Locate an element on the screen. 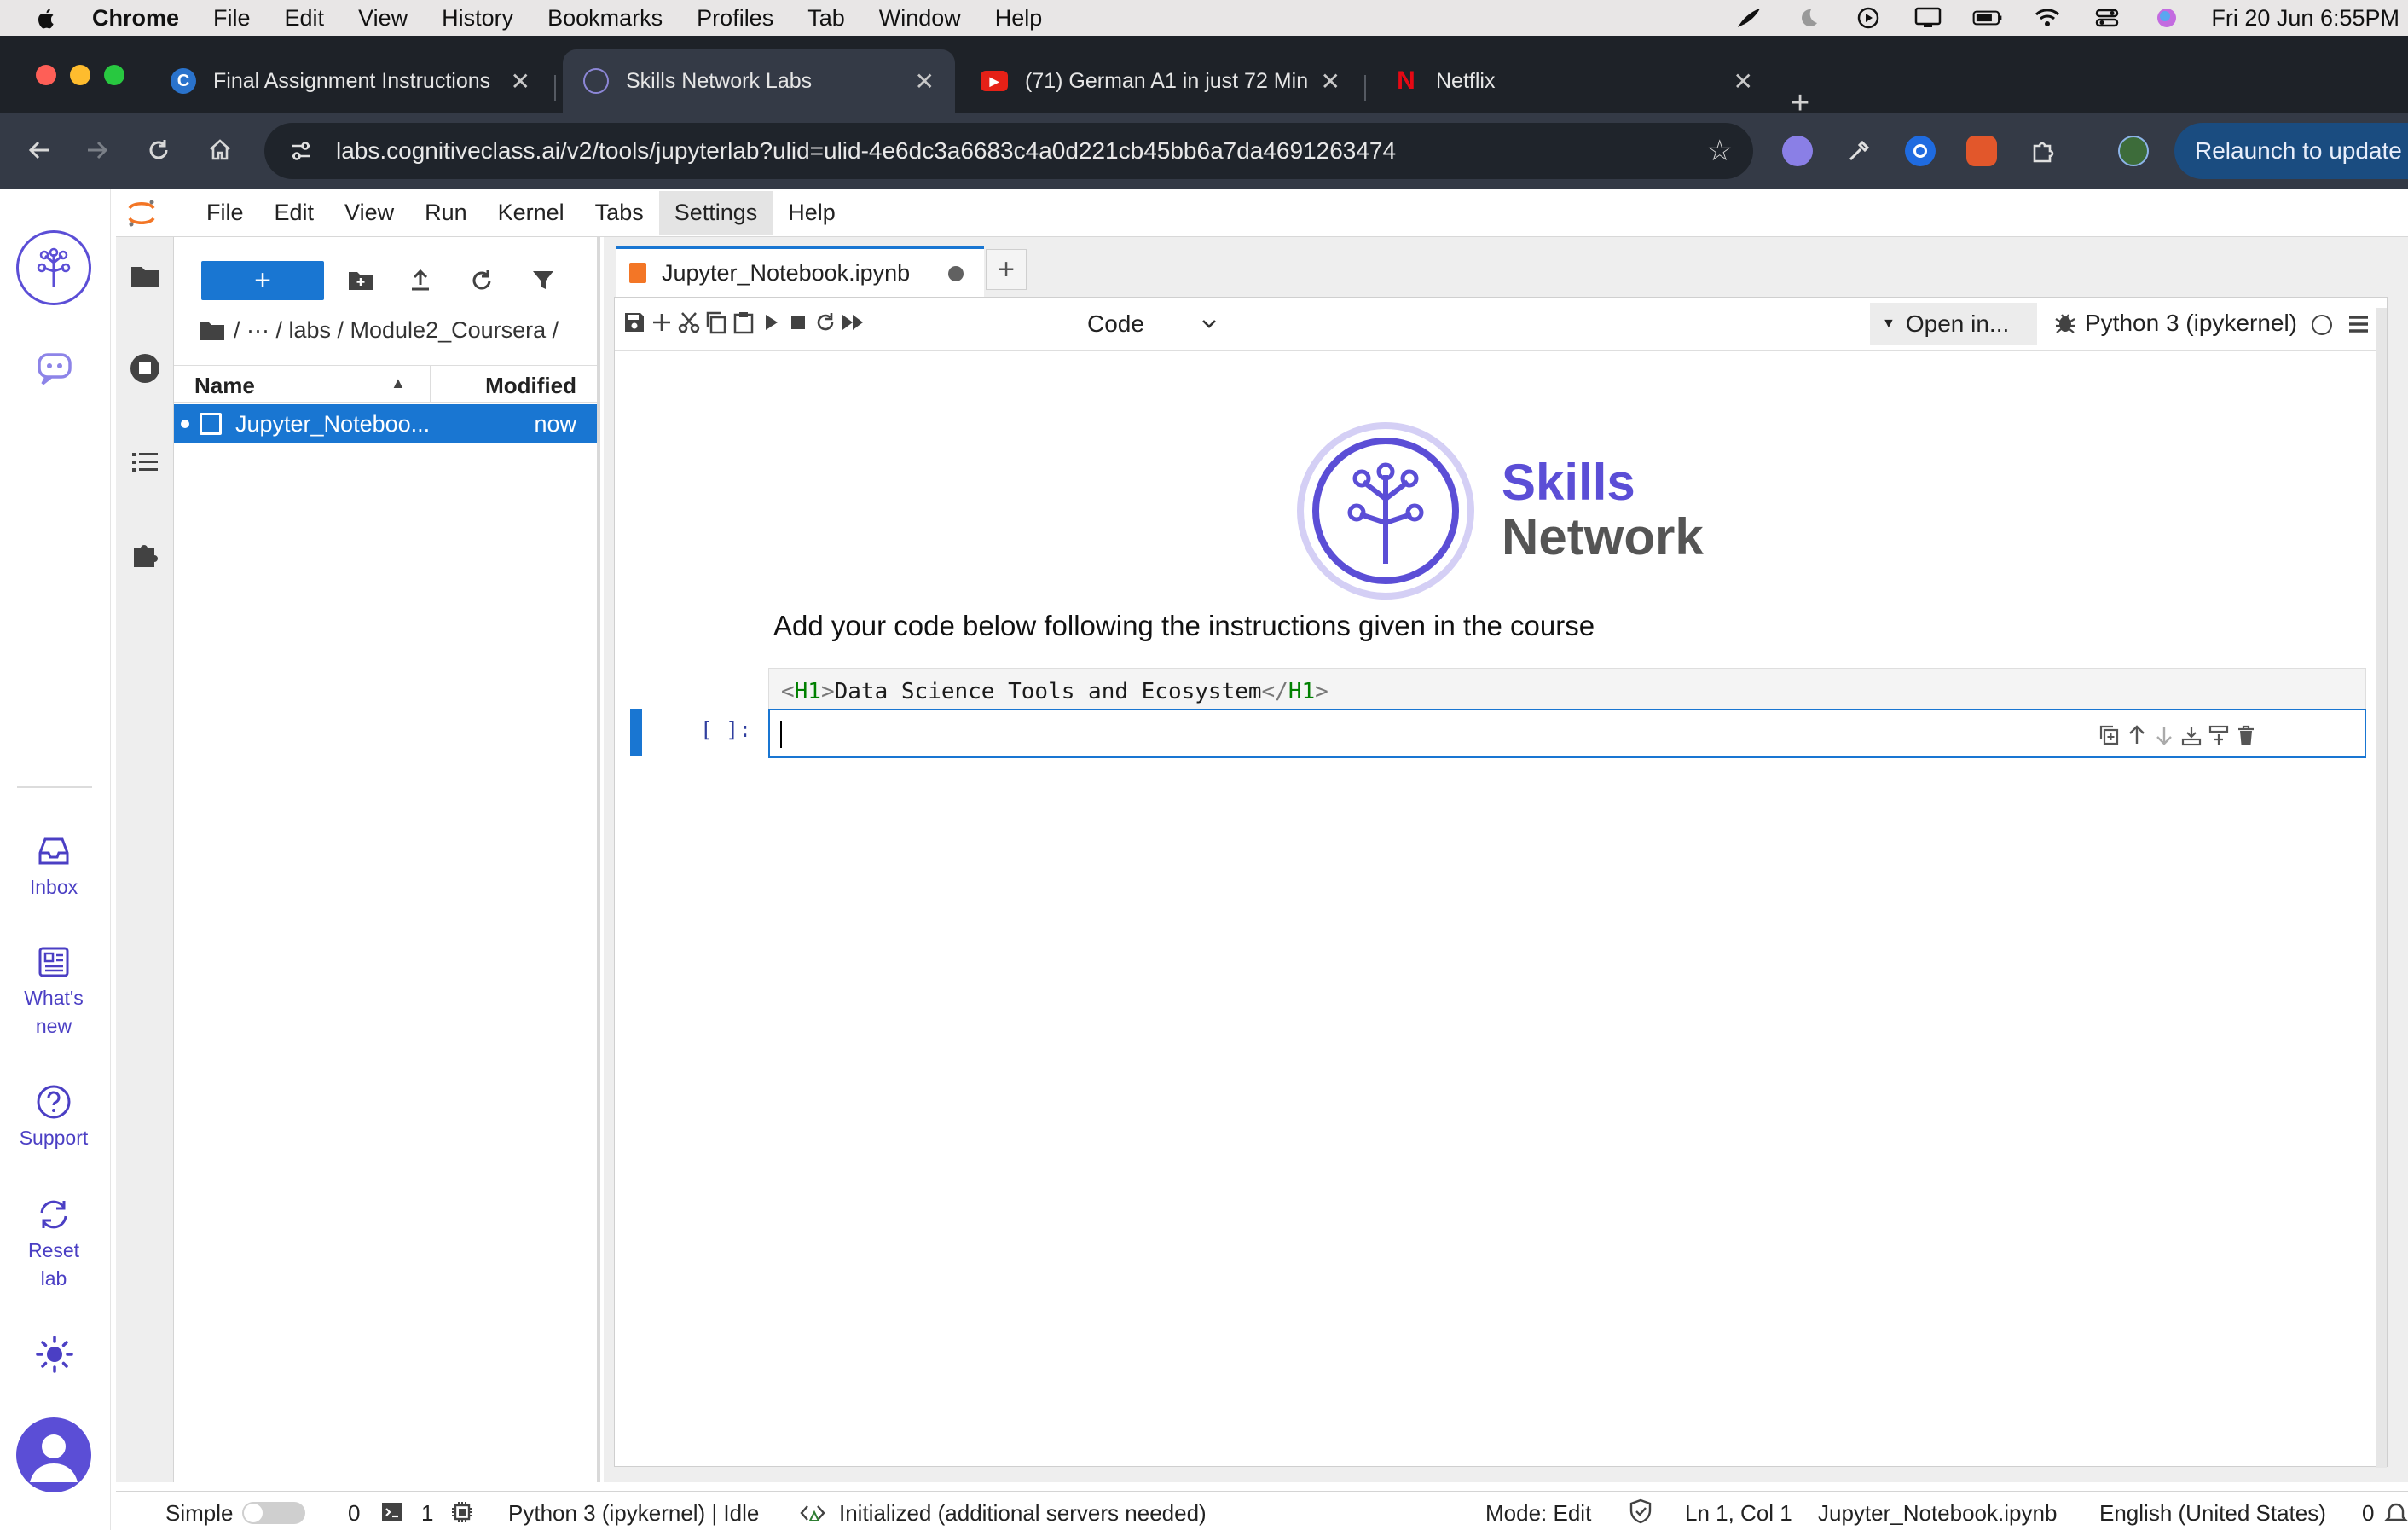 This screenshot has height=1530, width=2408. paste-icon is located at coordinates (743, 322).